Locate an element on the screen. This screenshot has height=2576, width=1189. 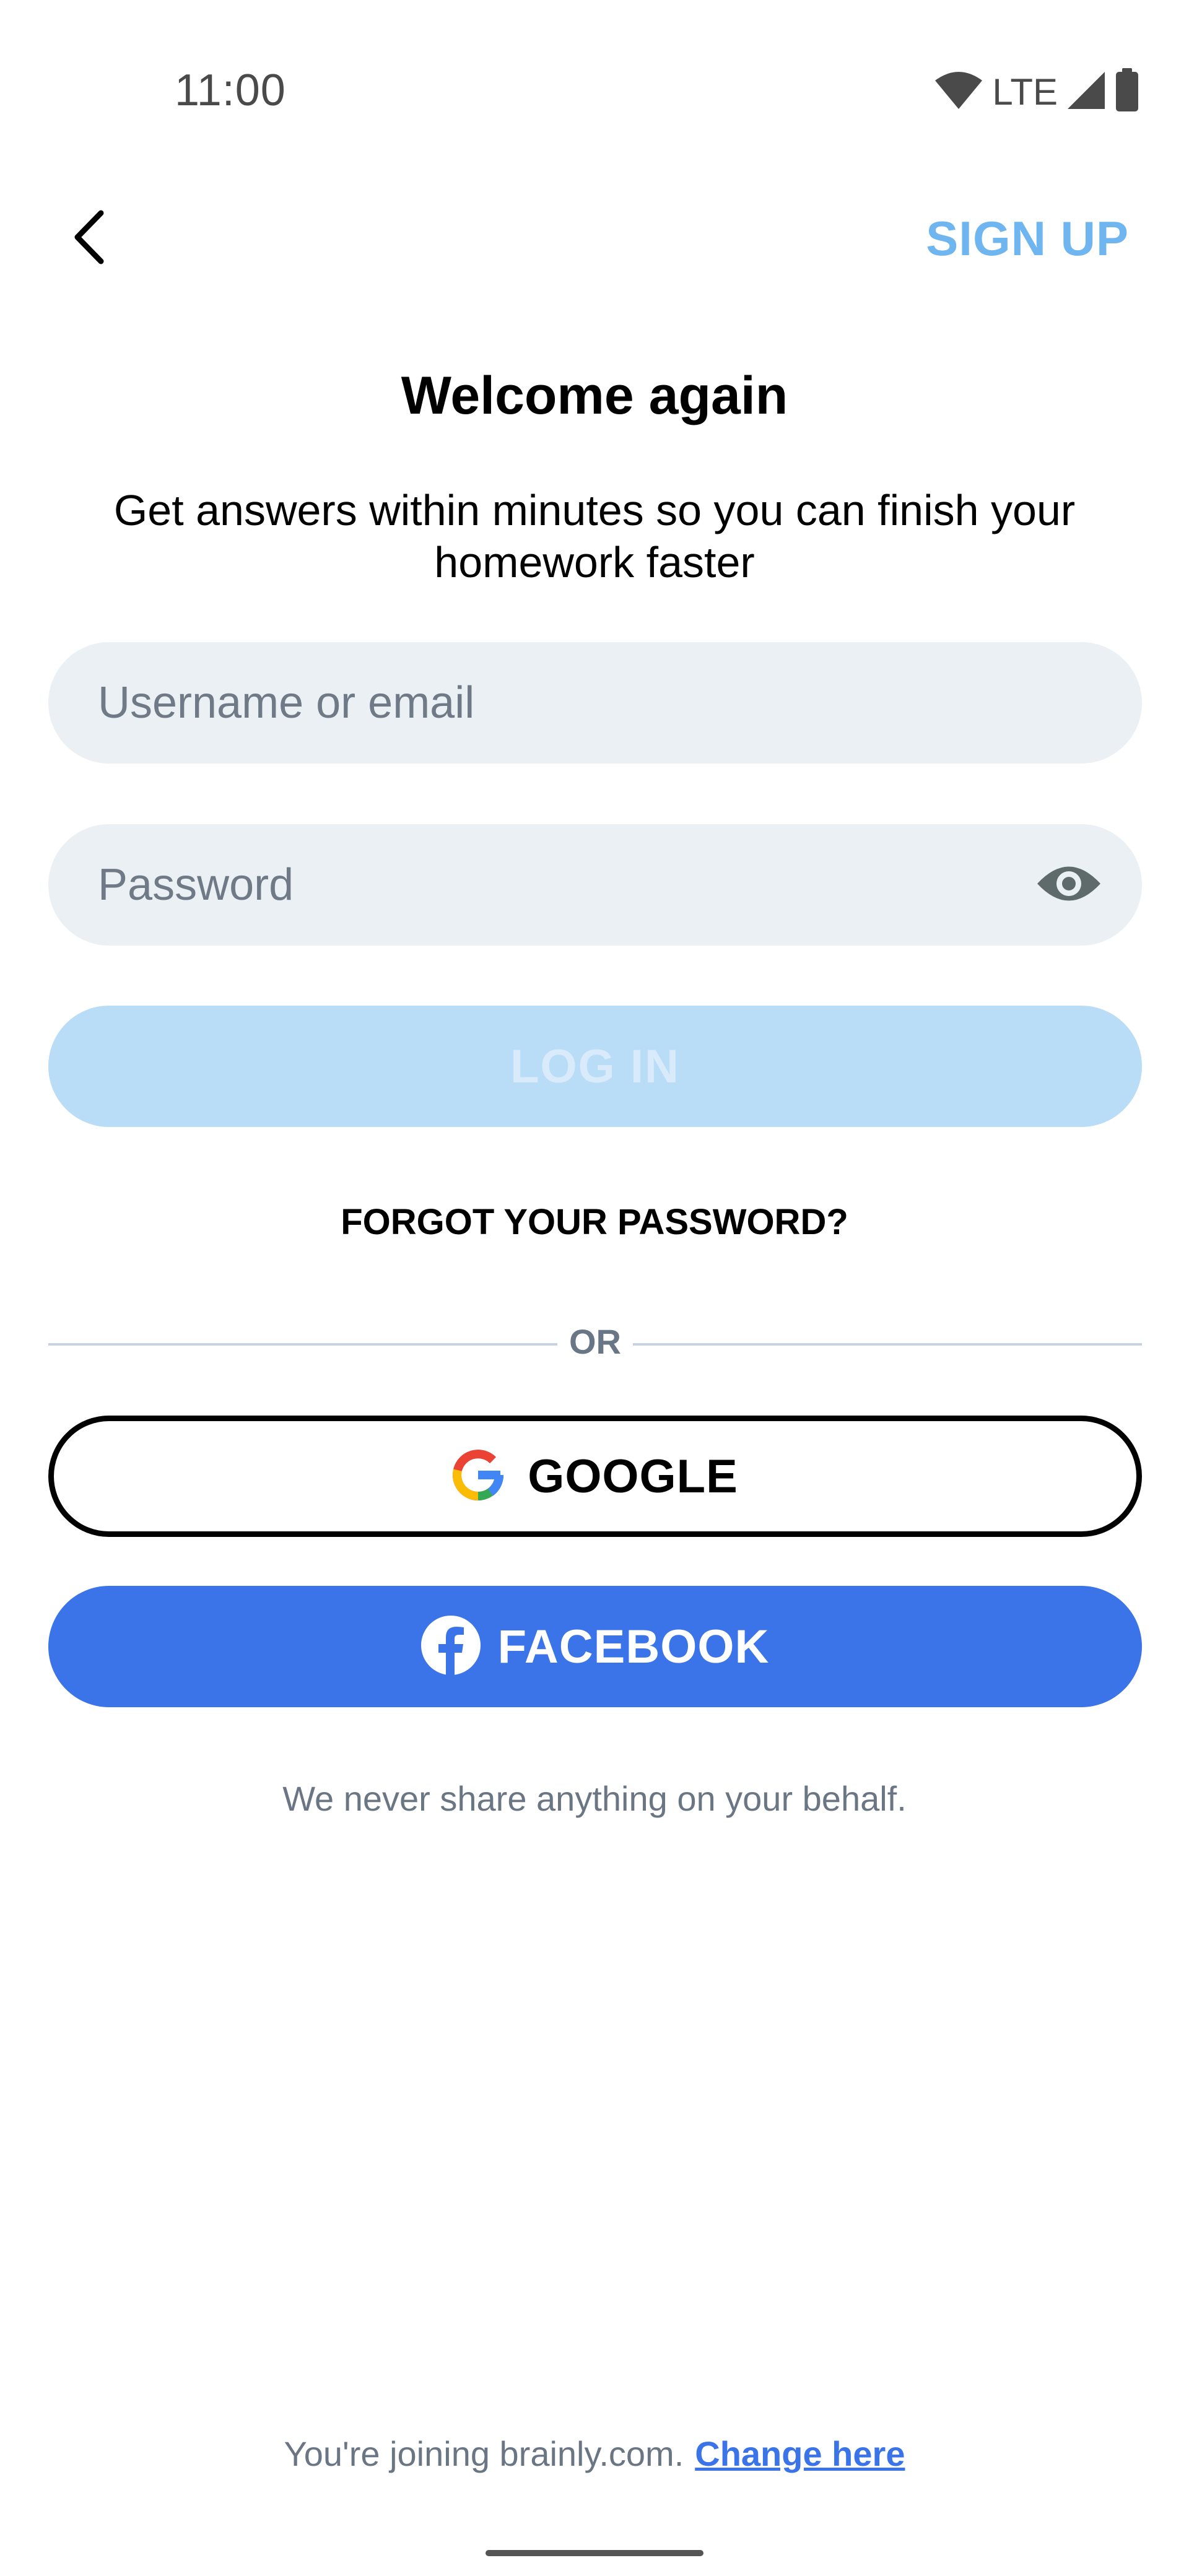
google-login-button: GOOGLE is located at coordinates (595, 1476).